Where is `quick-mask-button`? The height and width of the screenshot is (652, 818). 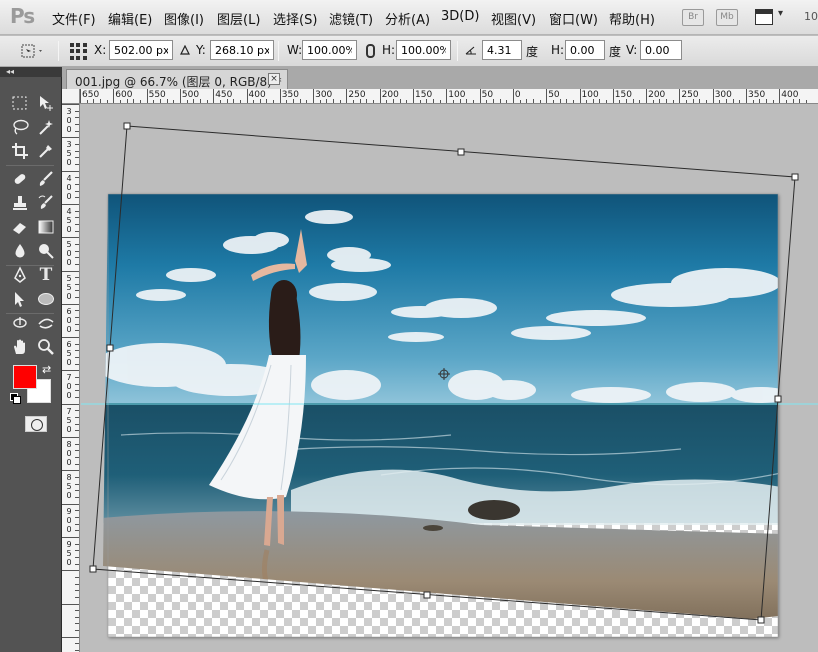
quick-mask-button is located at coordinates (36, 424).